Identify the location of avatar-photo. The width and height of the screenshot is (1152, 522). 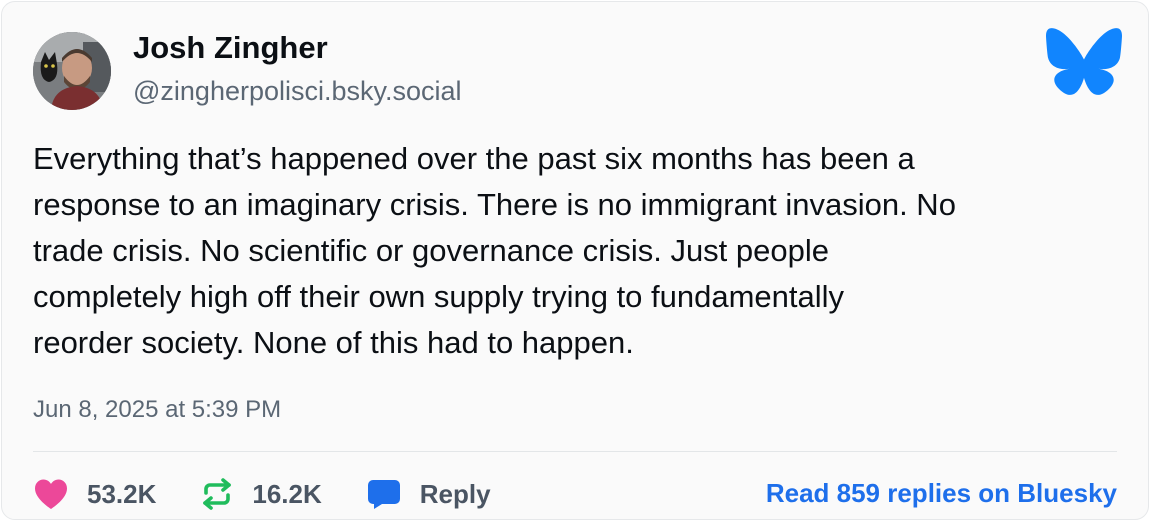
(72, 71).